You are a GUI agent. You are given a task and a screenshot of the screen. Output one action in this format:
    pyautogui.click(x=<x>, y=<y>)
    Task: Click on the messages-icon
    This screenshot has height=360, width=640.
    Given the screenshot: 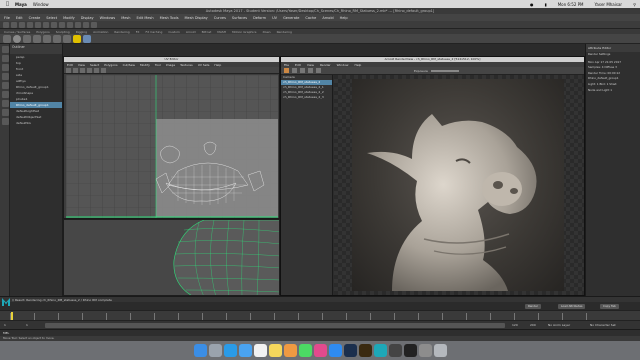 What is the action you would take?
    pyautogui.click(x=305, y=350)
    